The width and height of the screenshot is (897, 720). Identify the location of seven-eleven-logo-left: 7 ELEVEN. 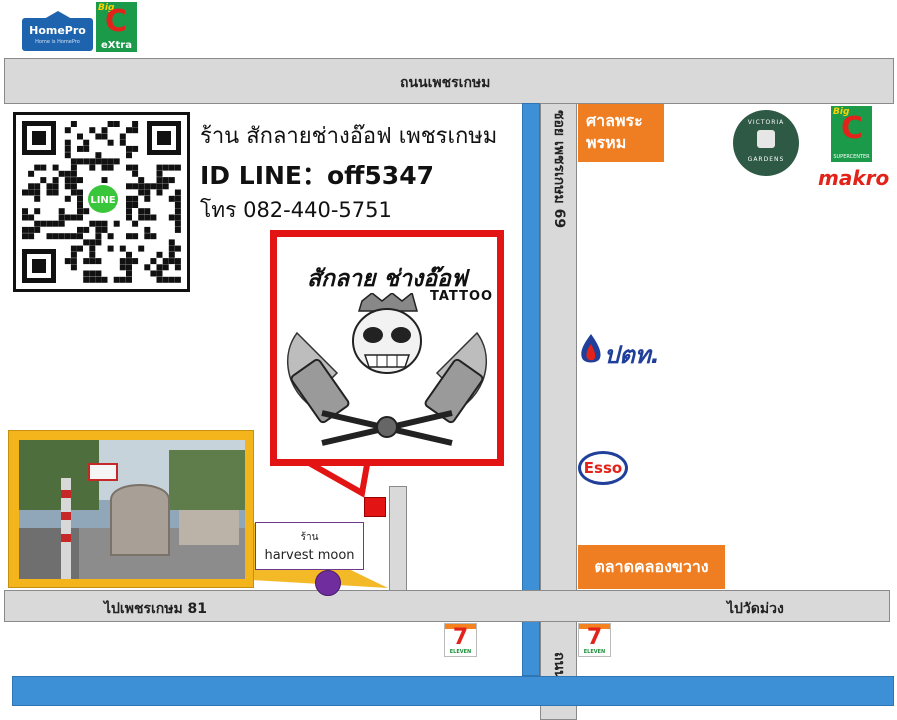
(460, 640).